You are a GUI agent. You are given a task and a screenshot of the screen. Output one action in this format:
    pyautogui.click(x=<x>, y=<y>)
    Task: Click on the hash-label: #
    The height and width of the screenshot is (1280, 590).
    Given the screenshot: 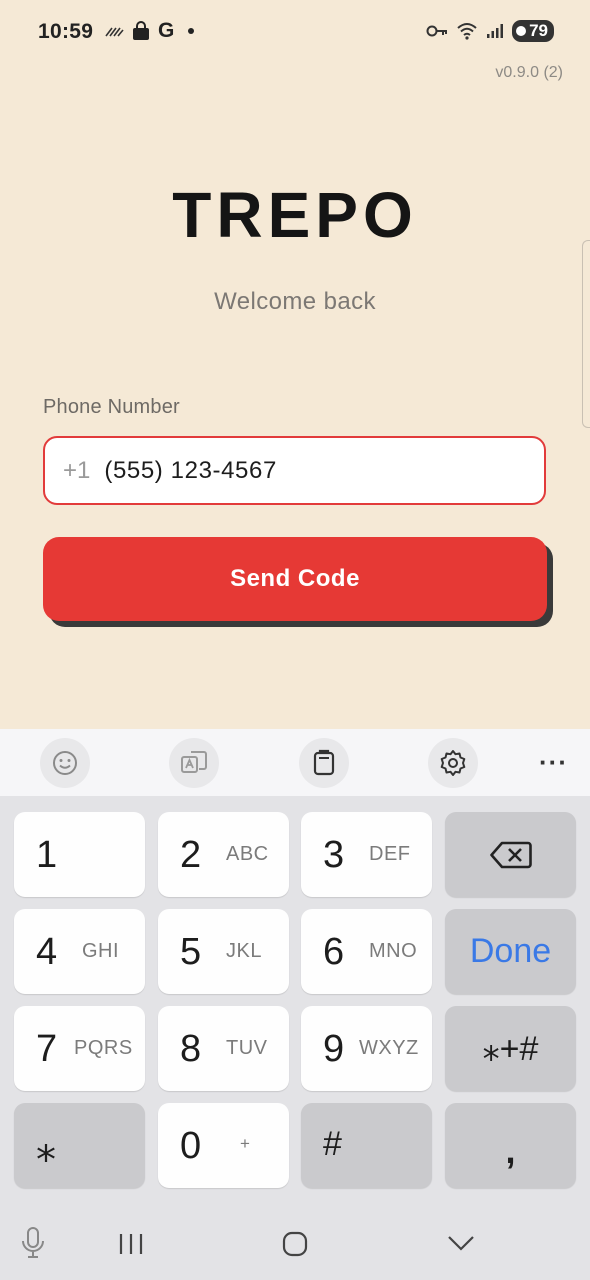 What is the action you would take?
    pyautogui.click(x=332, y=1144)
    